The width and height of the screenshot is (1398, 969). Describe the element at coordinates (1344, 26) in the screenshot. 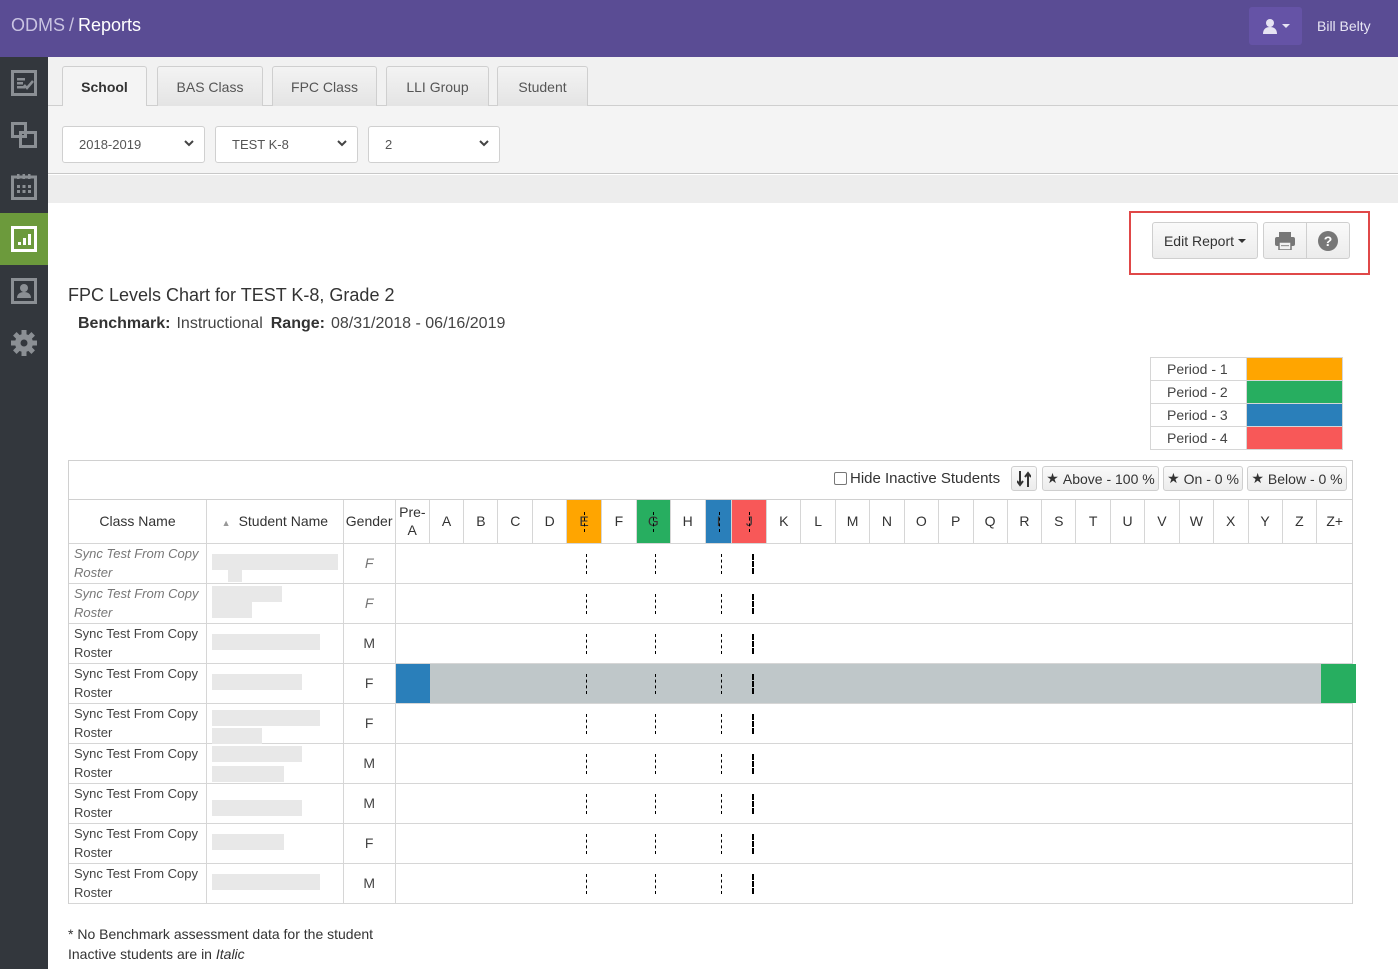

I see `user-name: Bill Belty` at that location.